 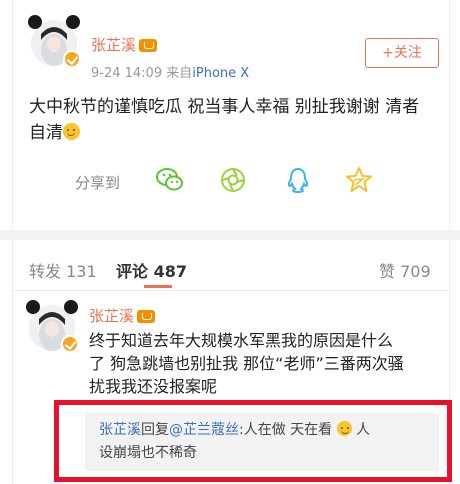 I want to click on tab-likes-label: 赞, so click(x=387, y=271).